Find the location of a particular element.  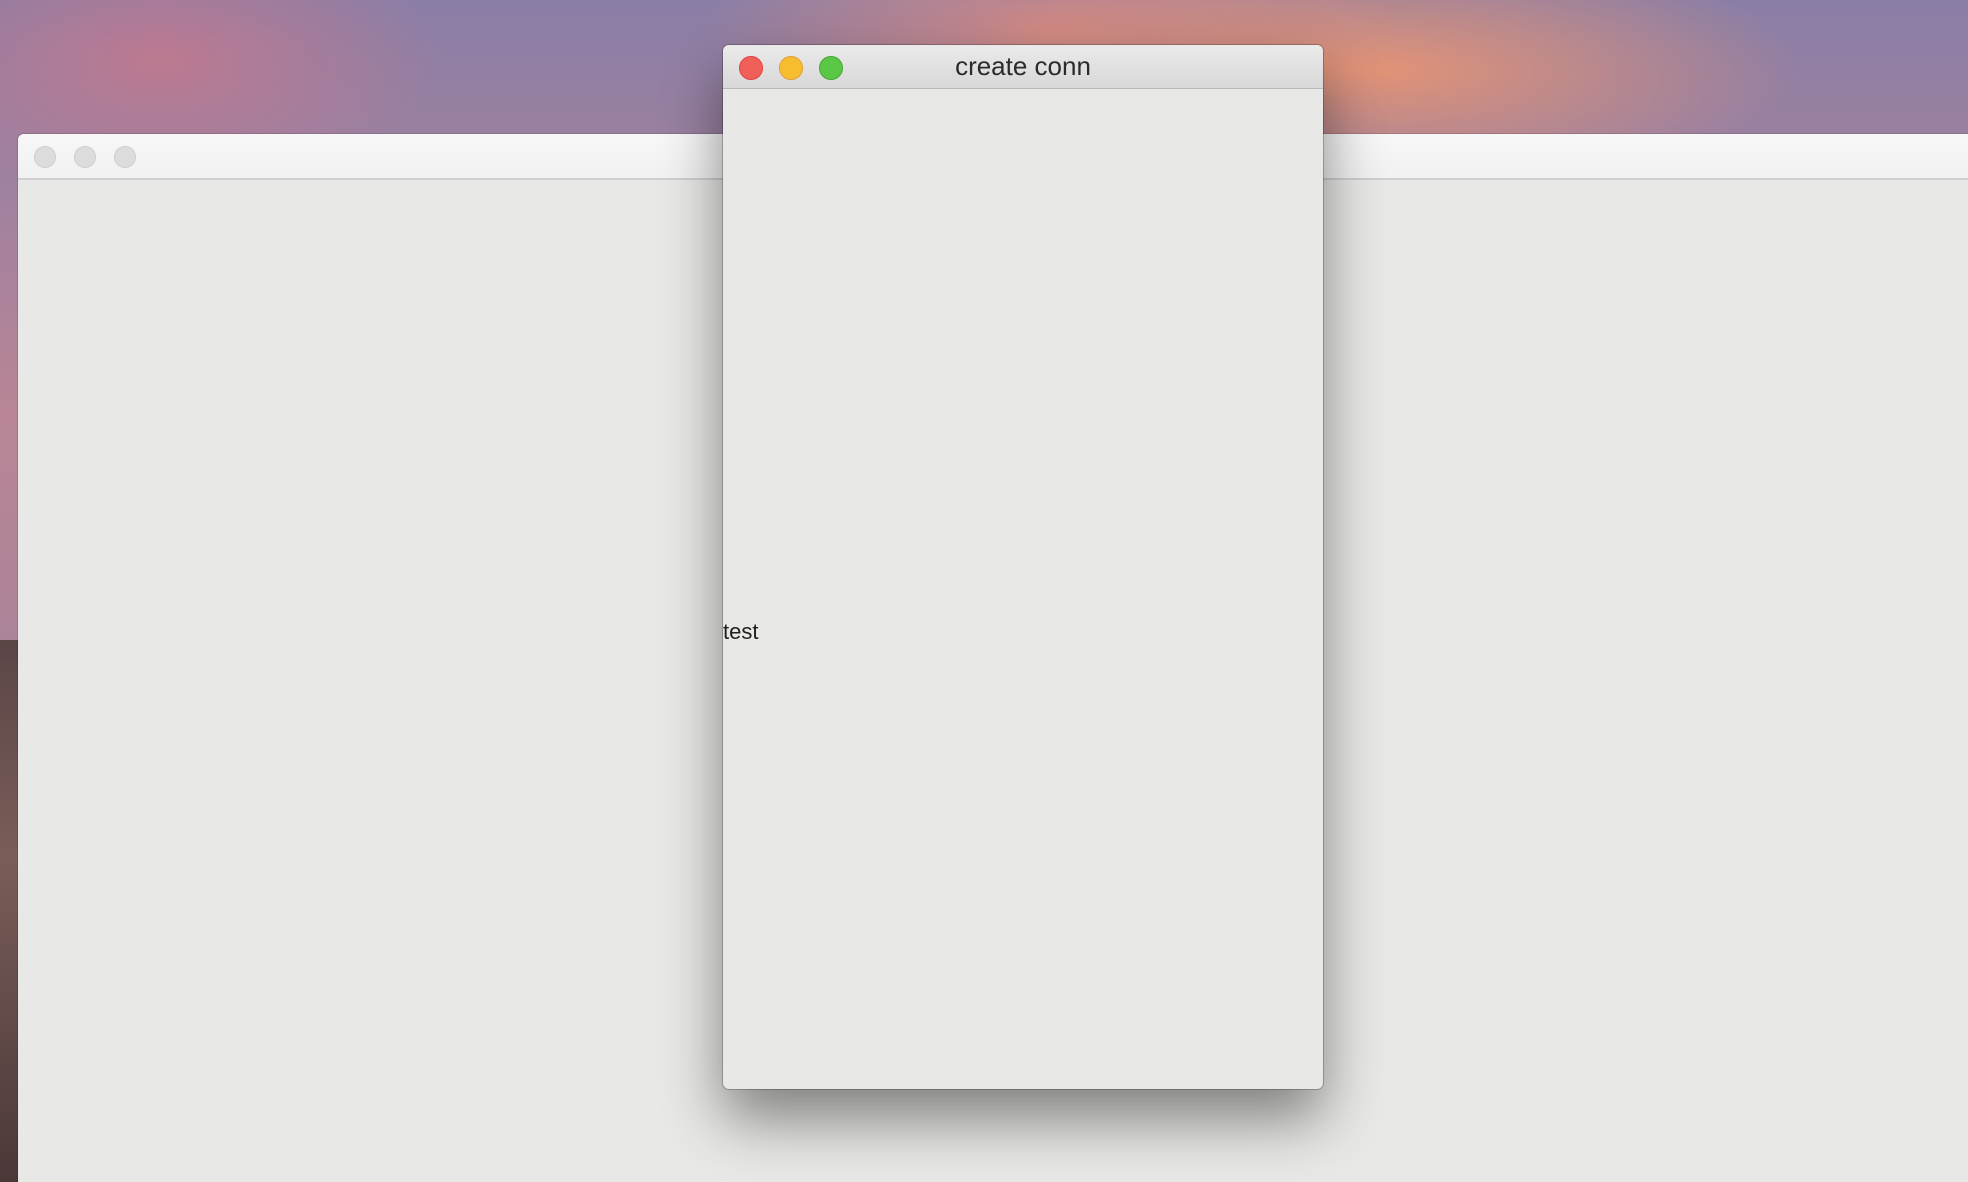

background-zoom-button is located at coordinates (125, 157).